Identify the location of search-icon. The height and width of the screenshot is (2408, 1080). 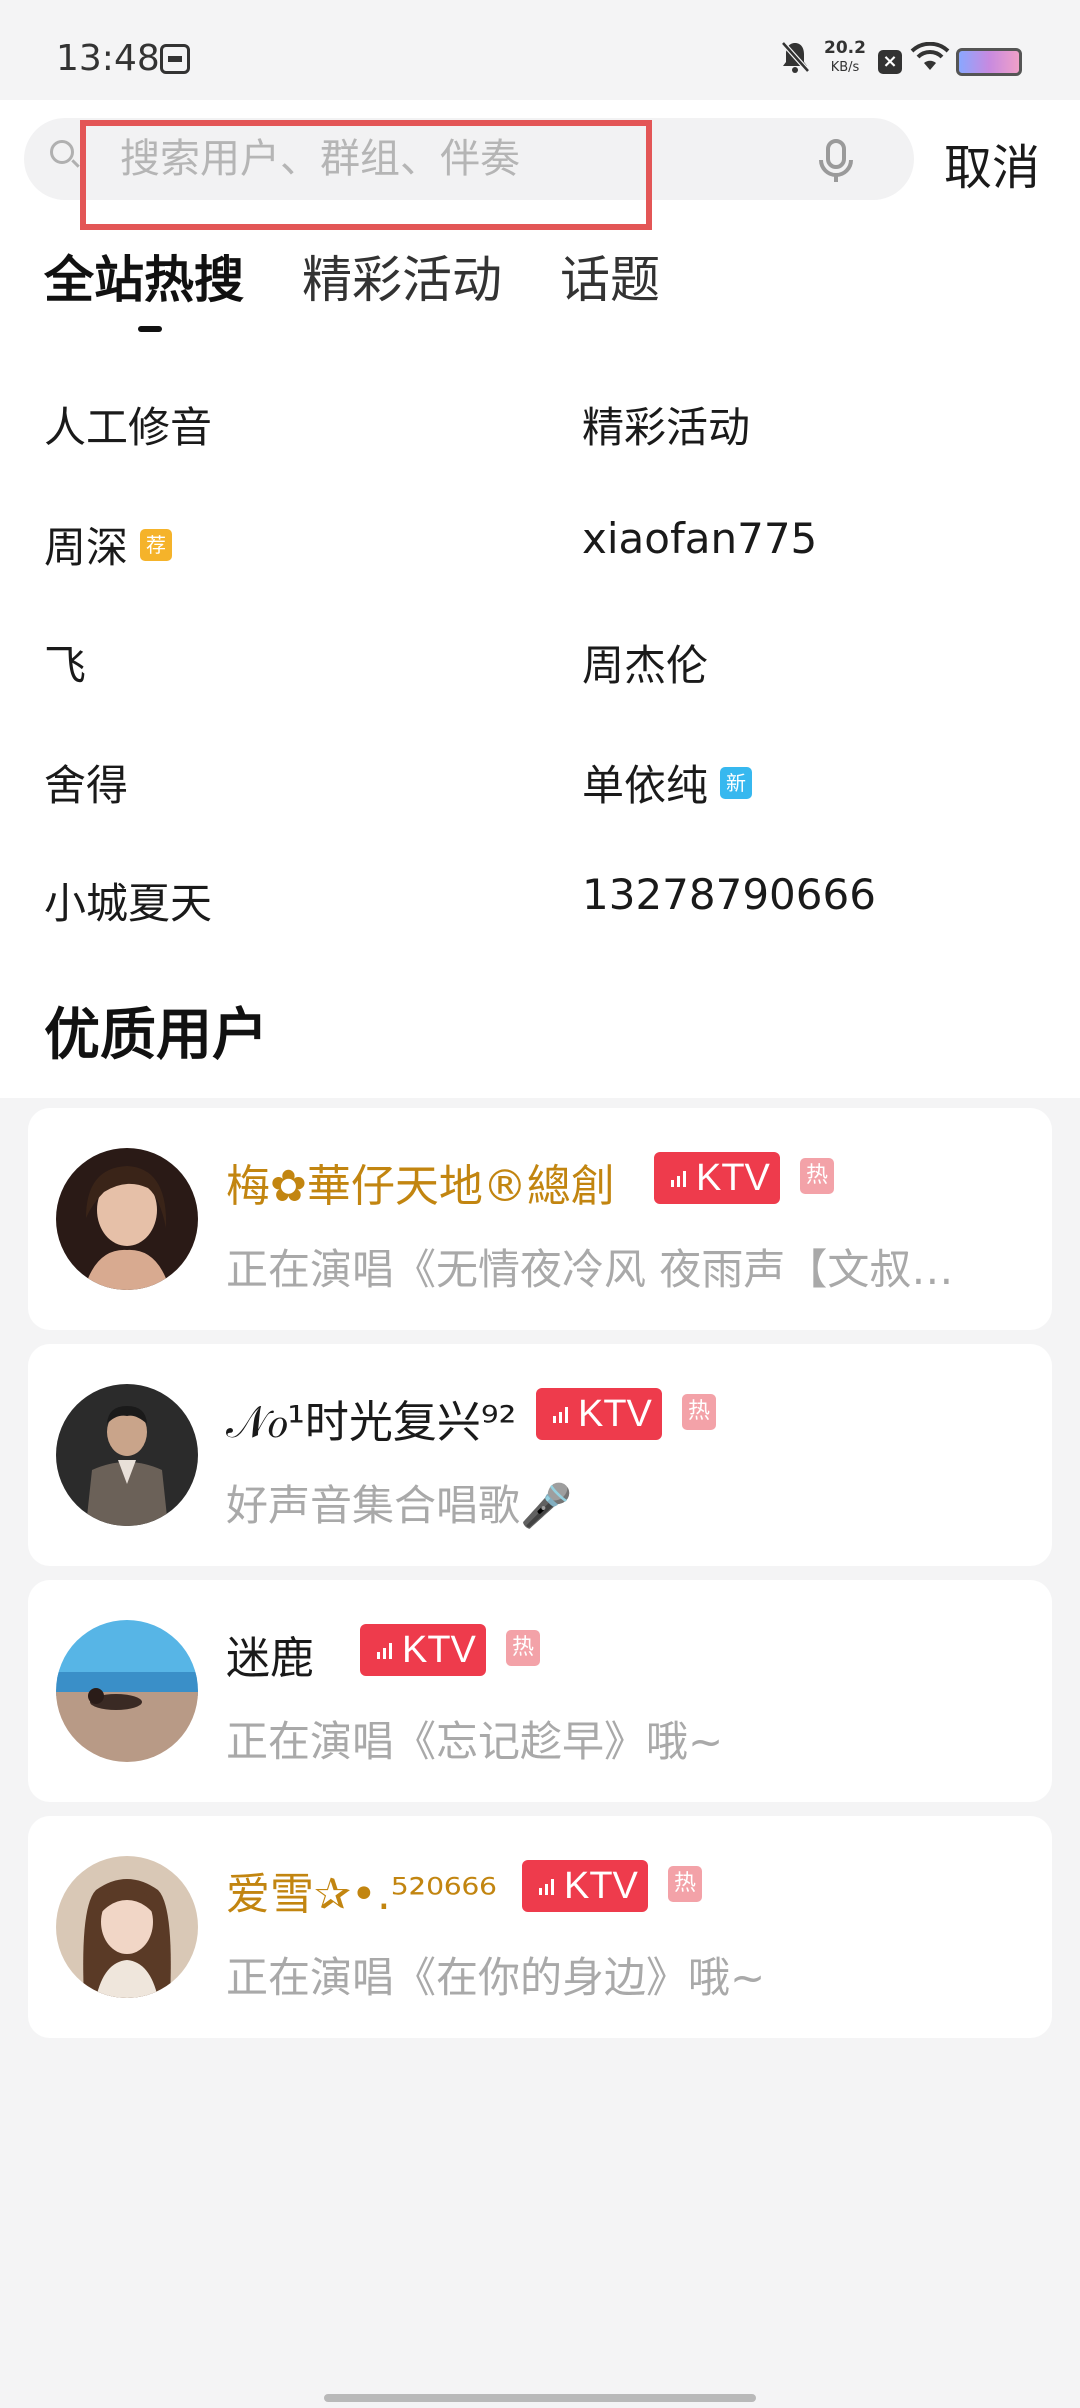
(62, 152).